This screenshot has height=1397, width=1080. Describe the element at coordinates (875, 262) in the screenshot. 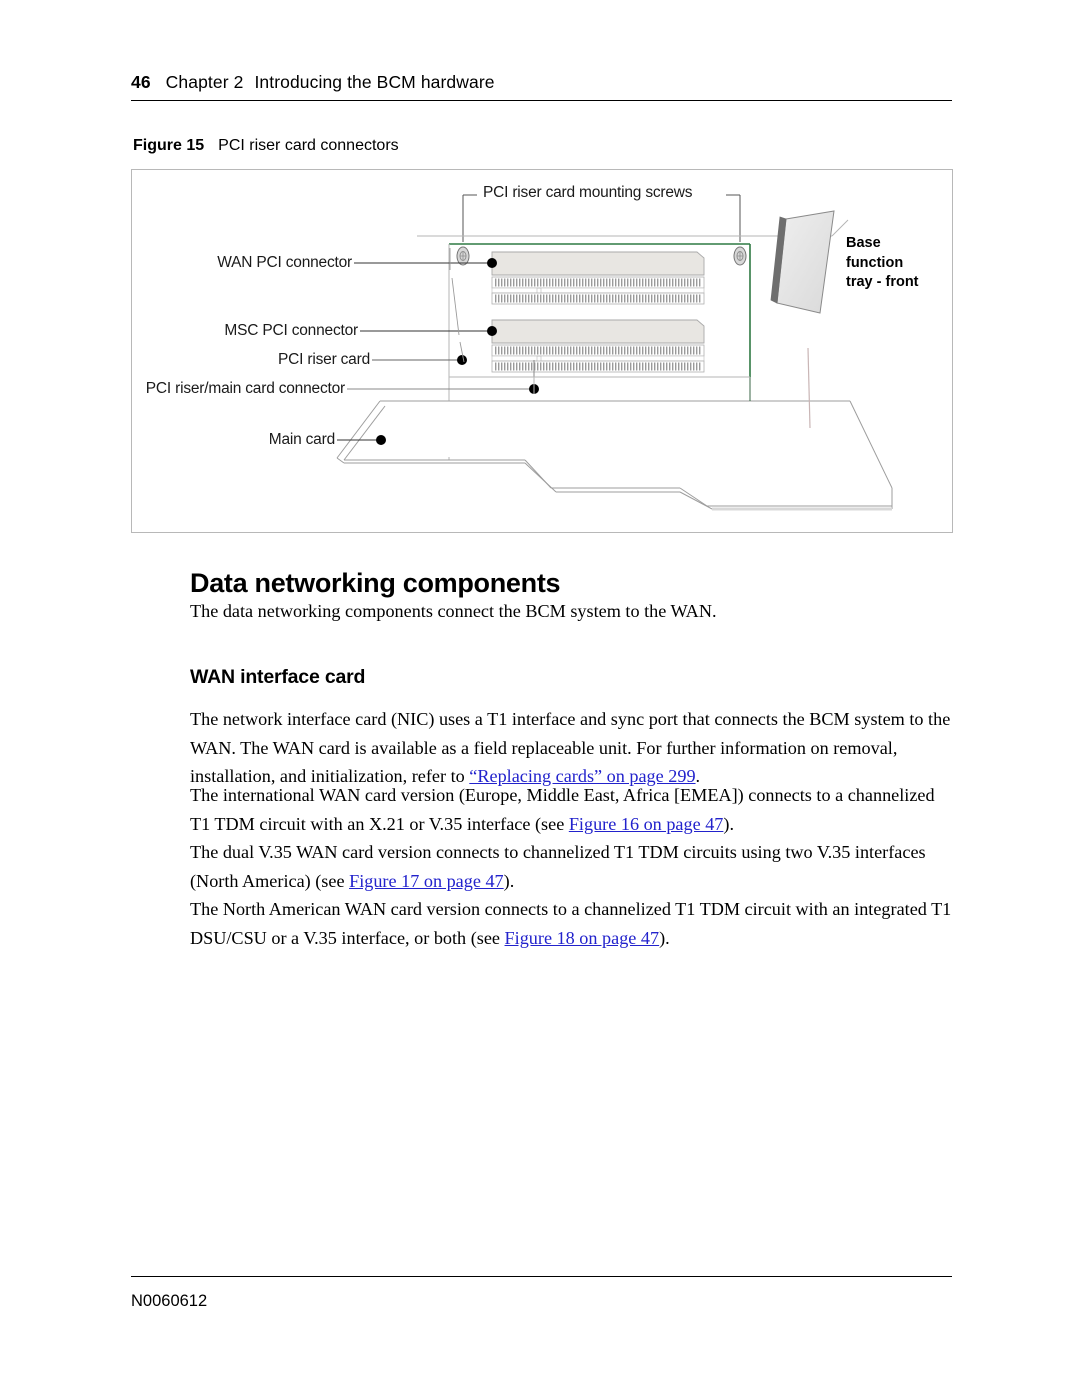

I see `label-base-function-tray-line2: function` at that location.